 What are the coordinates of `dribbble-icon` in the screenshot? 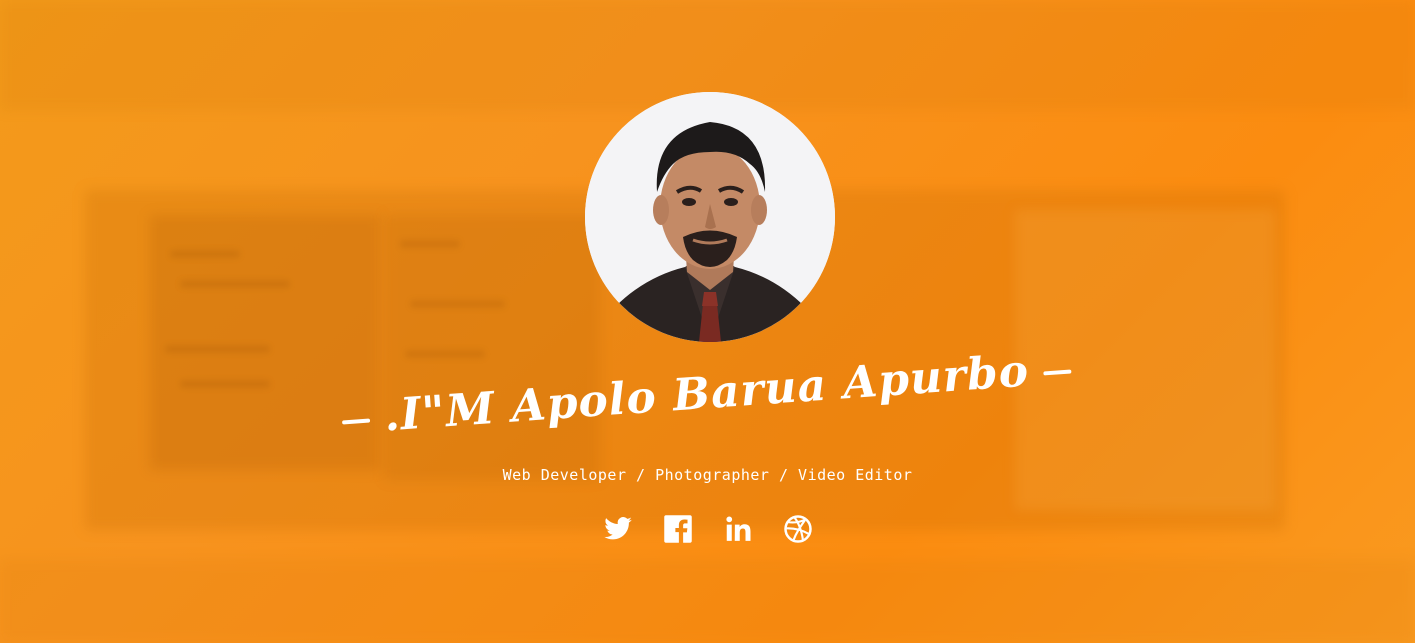 It's located at (797, 529).